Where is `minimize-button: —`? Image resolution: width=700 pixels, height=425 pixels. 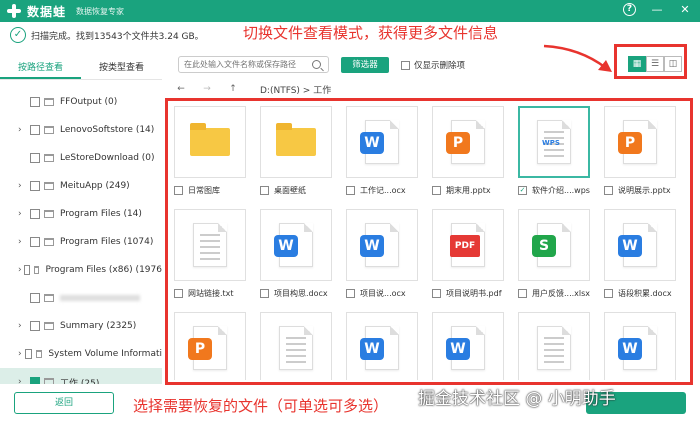
minimize-button: — is located at coordinates (657, 9).